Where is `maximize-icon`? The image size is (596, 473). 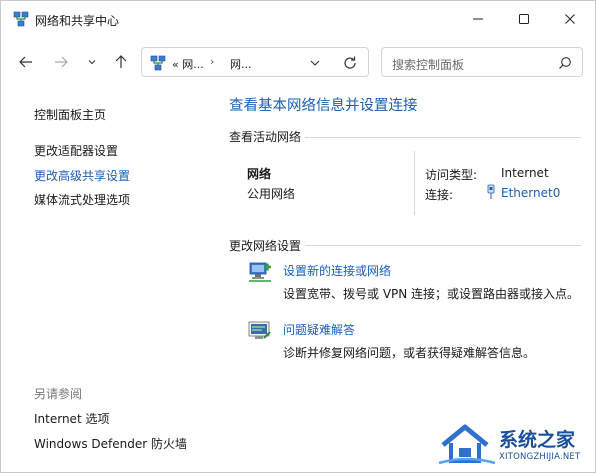
maximize-icon is located at coordinates (524, 19).